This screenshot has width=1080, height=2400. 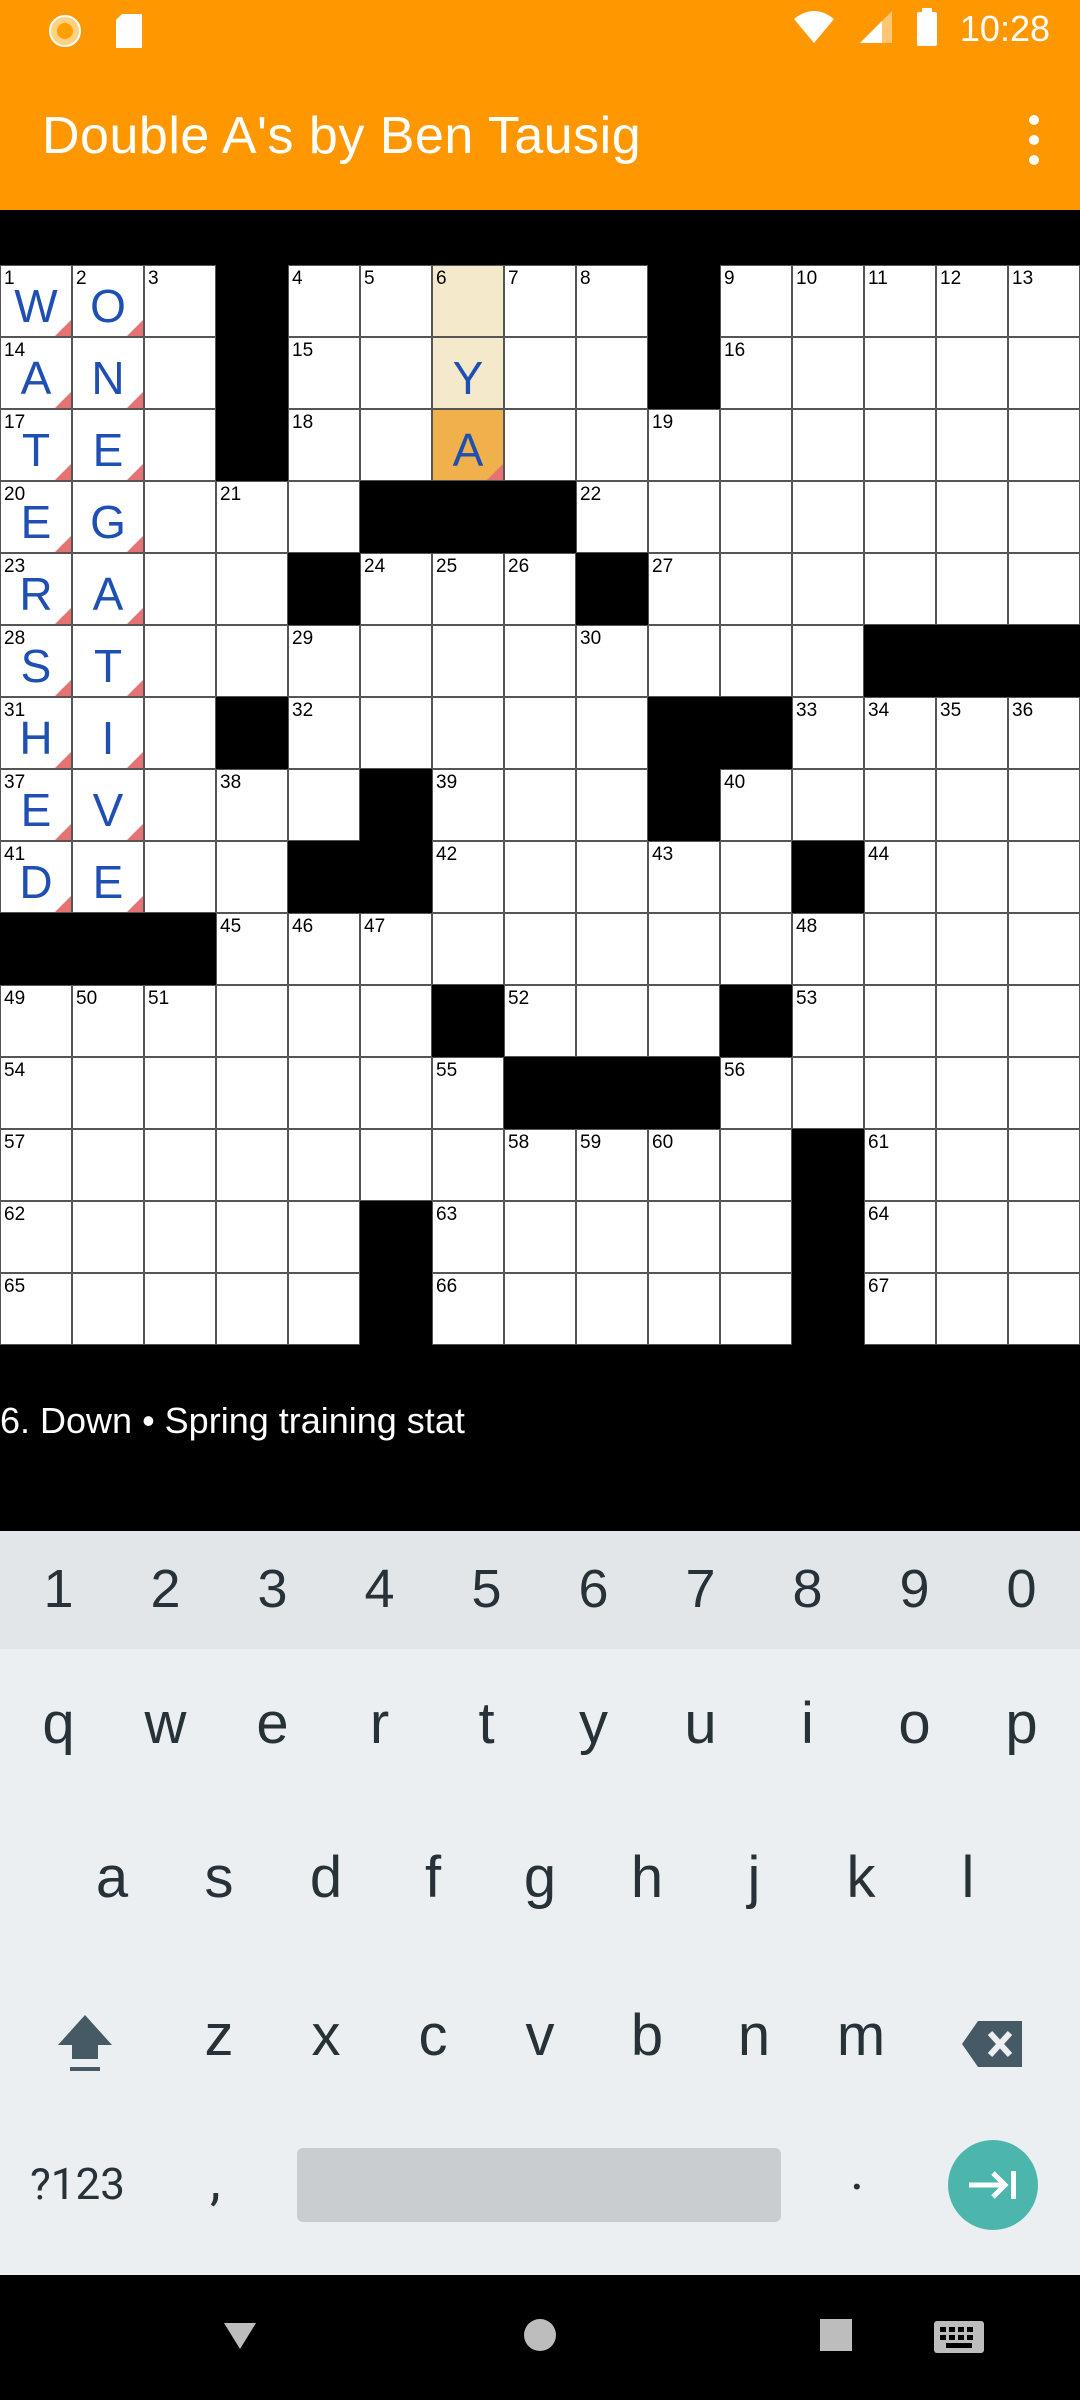 I want to click on grid-cell-r10-c3, so click(x=252, y=1021).